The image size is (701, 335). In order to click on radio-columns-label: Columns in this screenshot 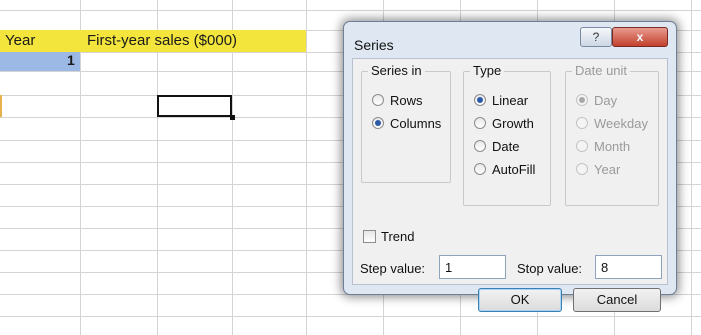, I will do `click(416, 123)`.